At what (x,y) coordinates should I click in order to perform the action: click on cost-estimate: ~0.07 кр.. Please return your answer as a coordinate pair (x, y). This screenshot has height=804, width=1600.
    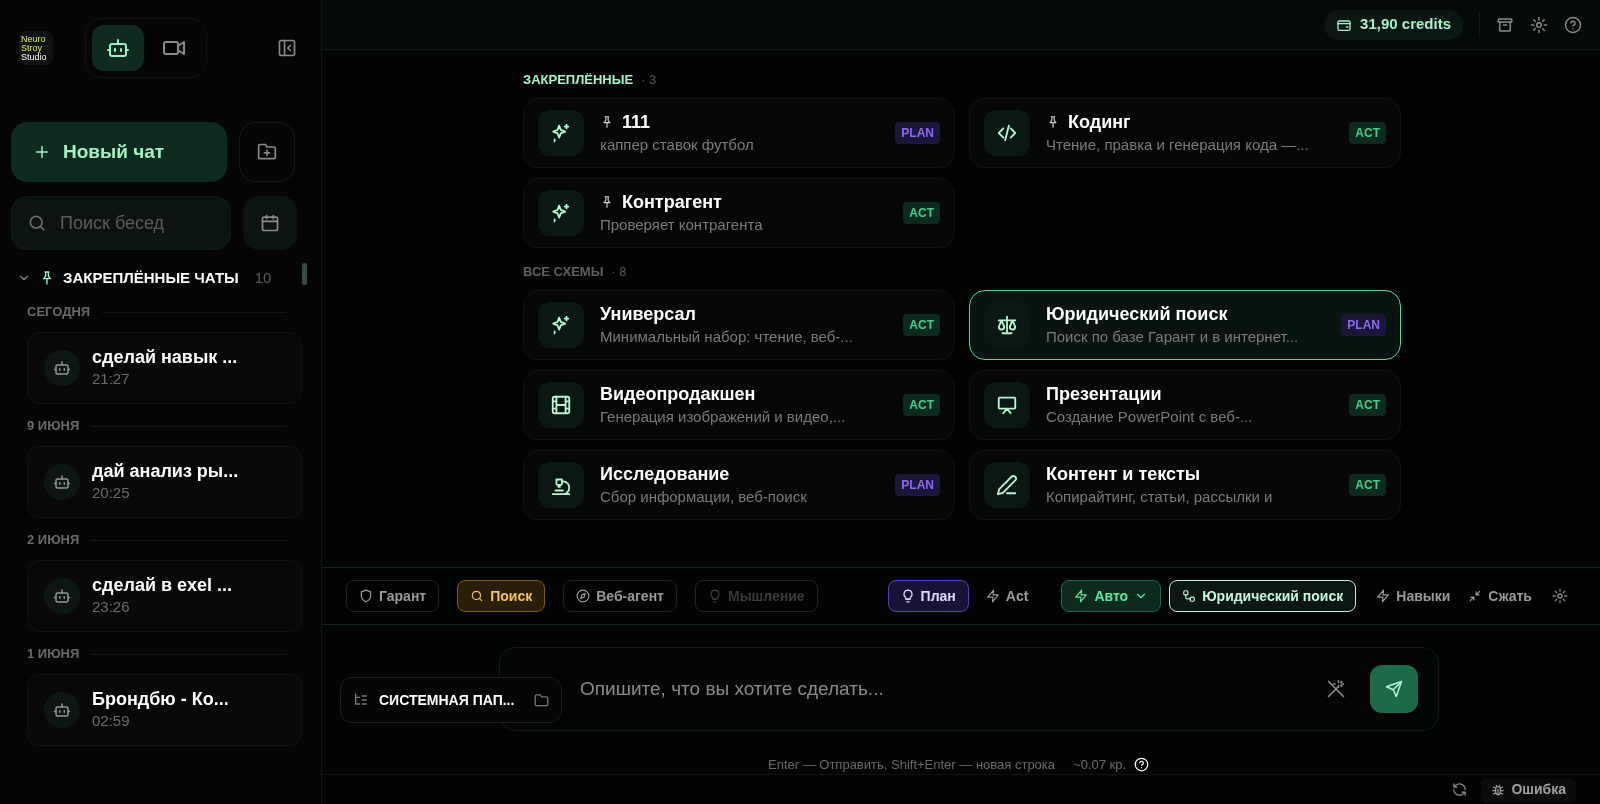
    Looking at the image, I should click on (1100, 765).